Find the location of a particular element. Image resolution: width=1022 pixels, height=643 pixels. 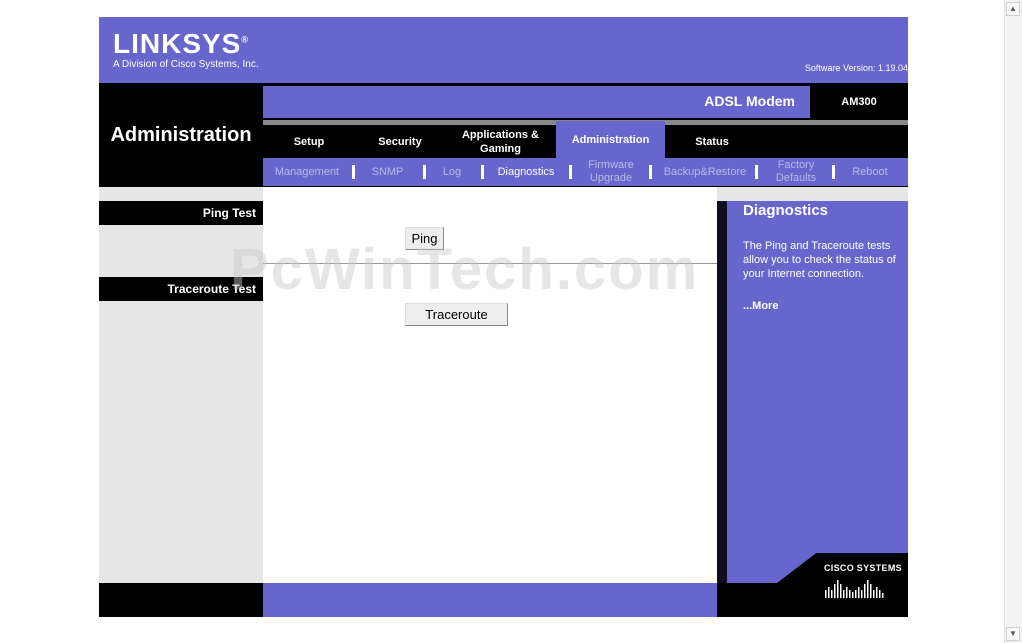

logo-tagline: A Division of Cisco Systems, Inc. is located at coordinates (186, 64).